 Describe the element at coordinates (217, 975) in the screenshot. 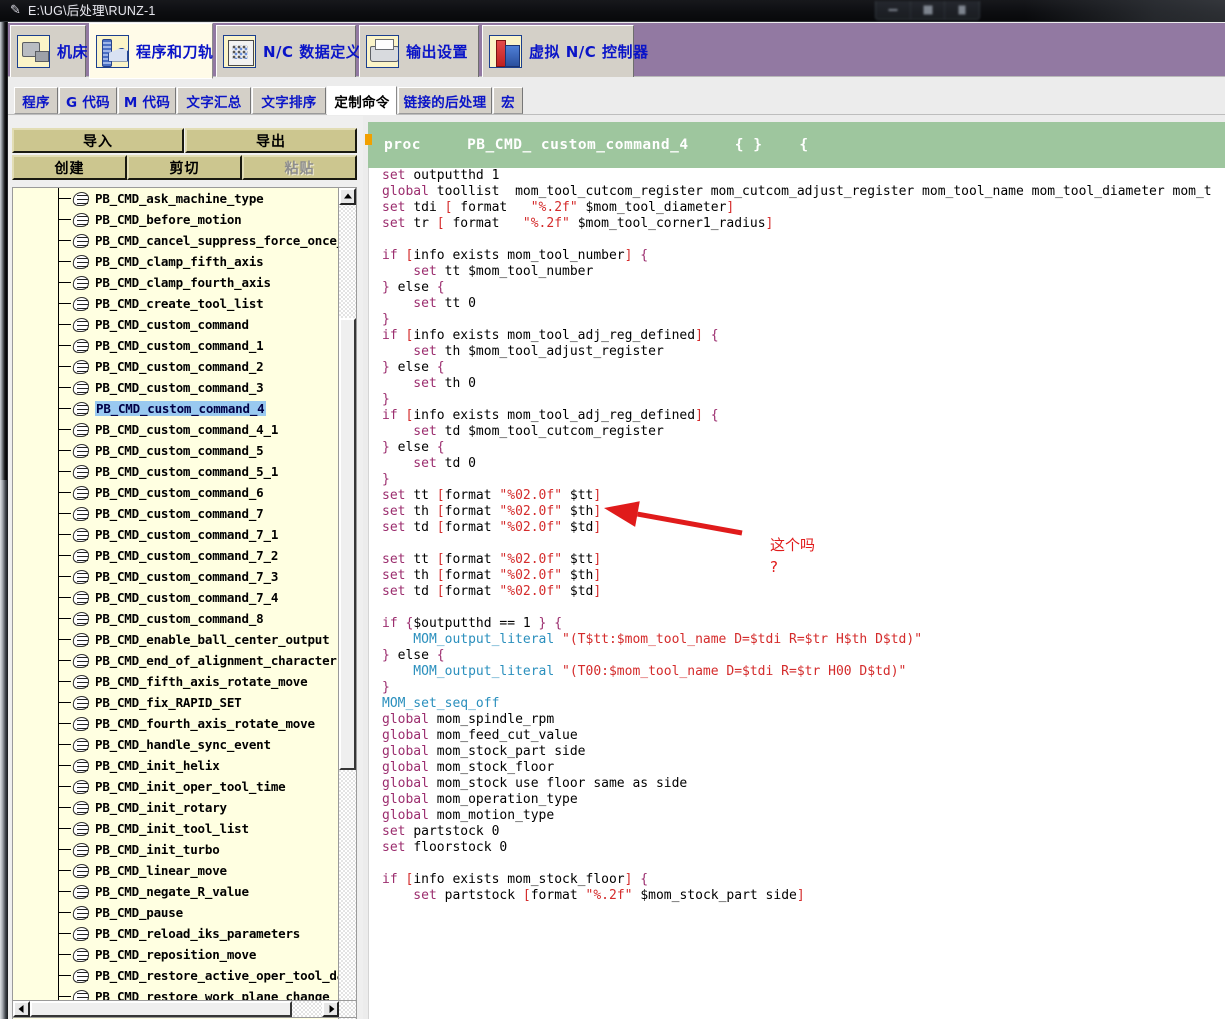

I see `tree-item-label: PB_CMD_restore_active_oper_tool_data` at that location.